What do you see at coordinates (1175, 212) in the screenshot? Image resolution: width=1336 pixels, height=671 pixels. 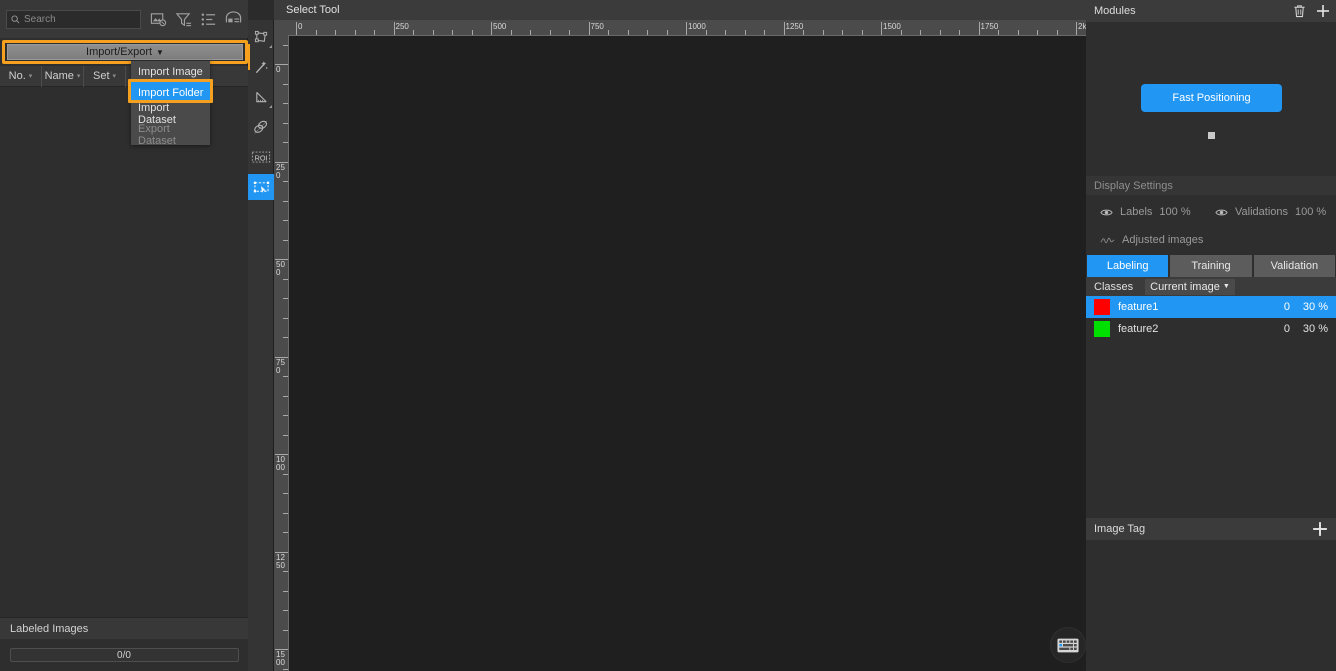 I see `display-labels-value: 100 %` at bounding box center [1175, 212].